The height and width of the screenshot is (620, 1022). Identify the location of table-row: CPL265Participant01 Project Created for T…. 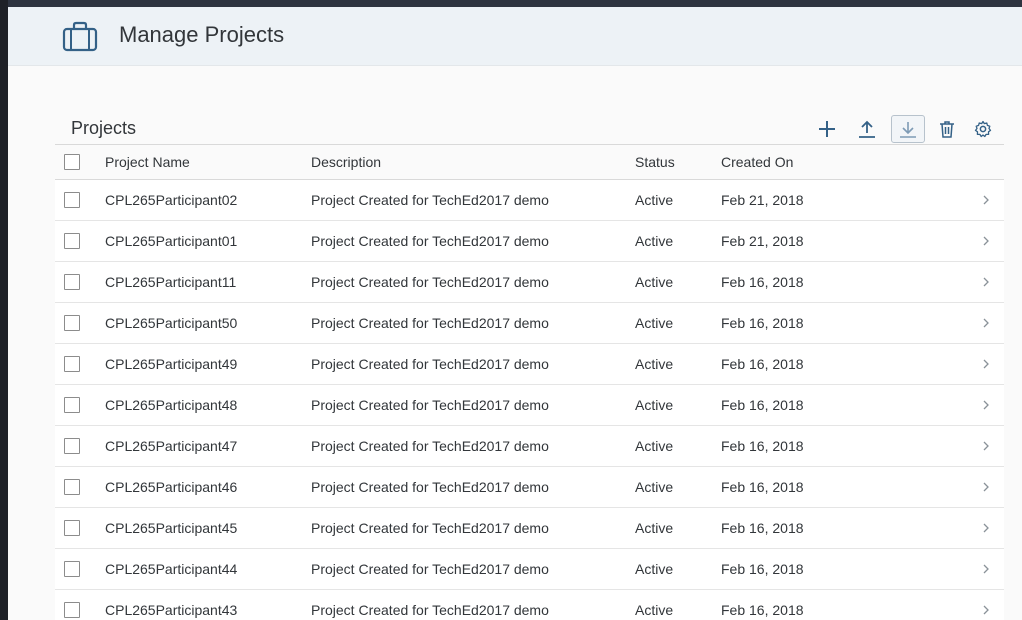
(529, 241).